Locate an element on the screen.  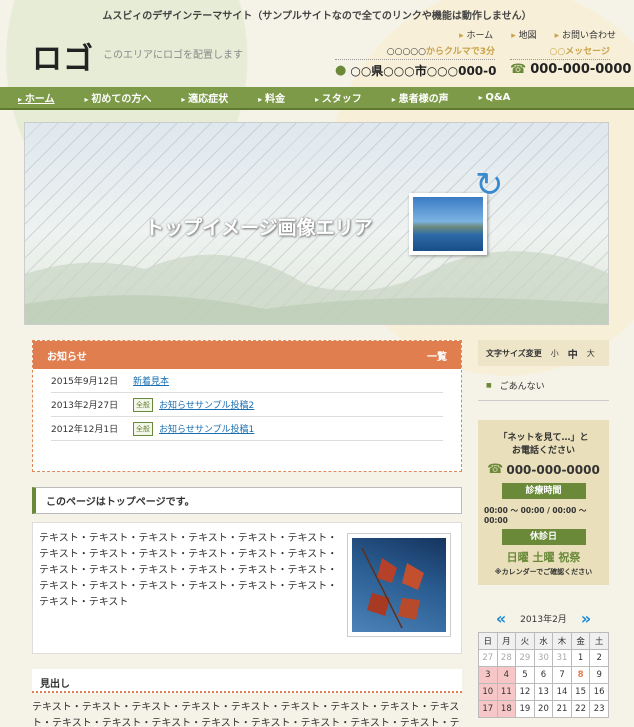
header-phone-number: 000-000-0000 is located at coordinates (581, 69).